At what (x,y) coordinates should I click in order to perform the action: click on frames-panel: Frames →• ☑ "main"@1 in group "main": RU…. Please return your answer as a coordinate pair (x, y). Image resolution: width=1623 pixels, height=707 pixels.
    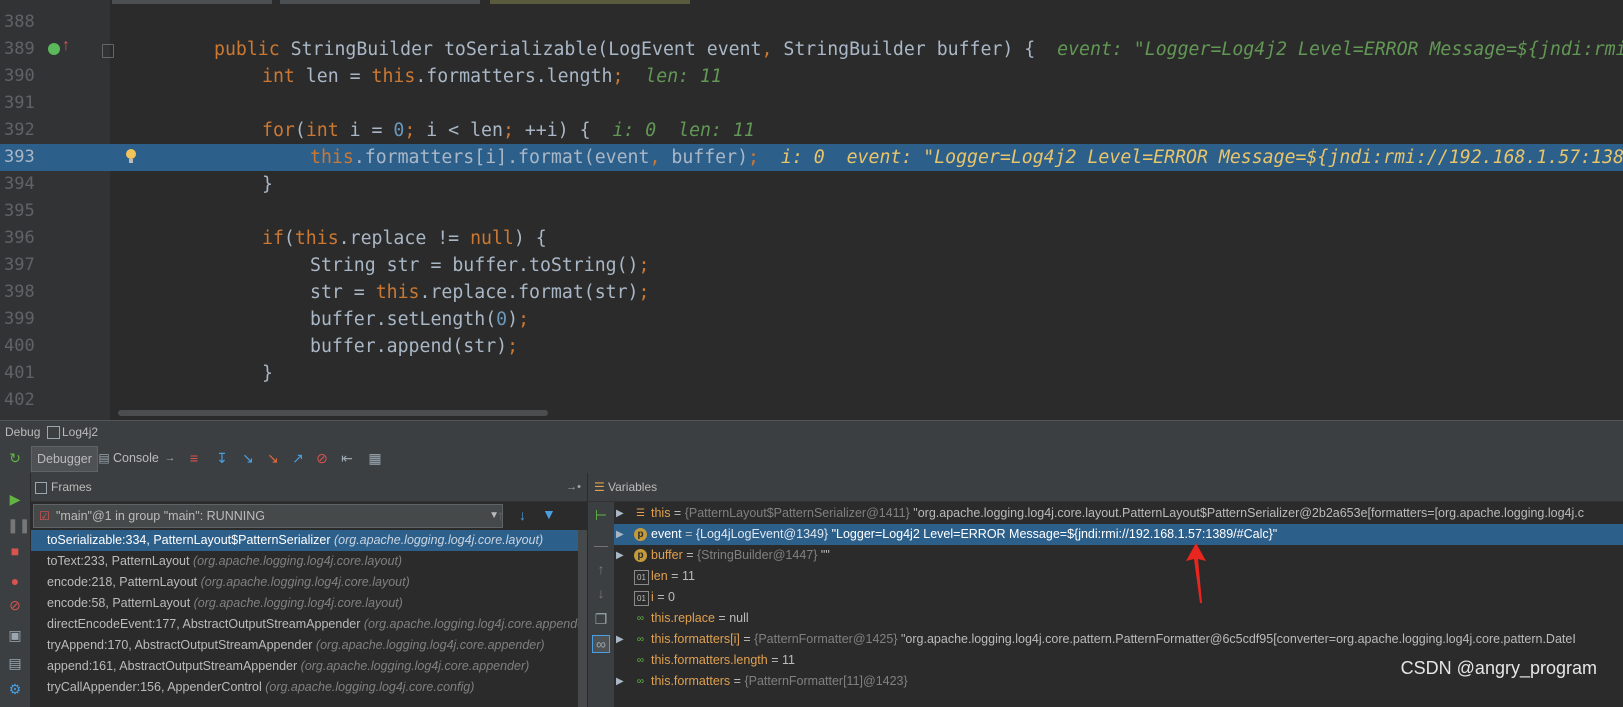
    Looking at the image, I should click on (309, 590).